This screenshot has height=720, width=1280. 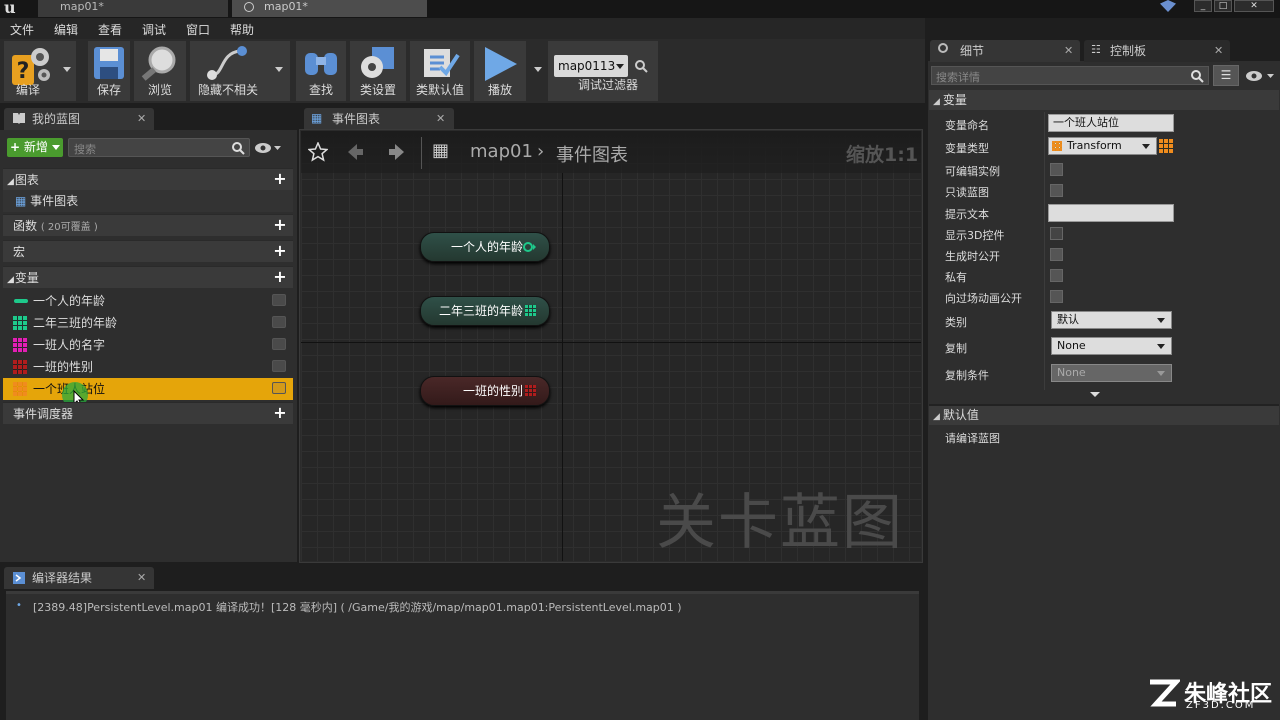 What do you see at coordinates (1226, 75) in the screenshot?
I see `property-matrix-icon: ☰` at bounding box center [1226, 75].